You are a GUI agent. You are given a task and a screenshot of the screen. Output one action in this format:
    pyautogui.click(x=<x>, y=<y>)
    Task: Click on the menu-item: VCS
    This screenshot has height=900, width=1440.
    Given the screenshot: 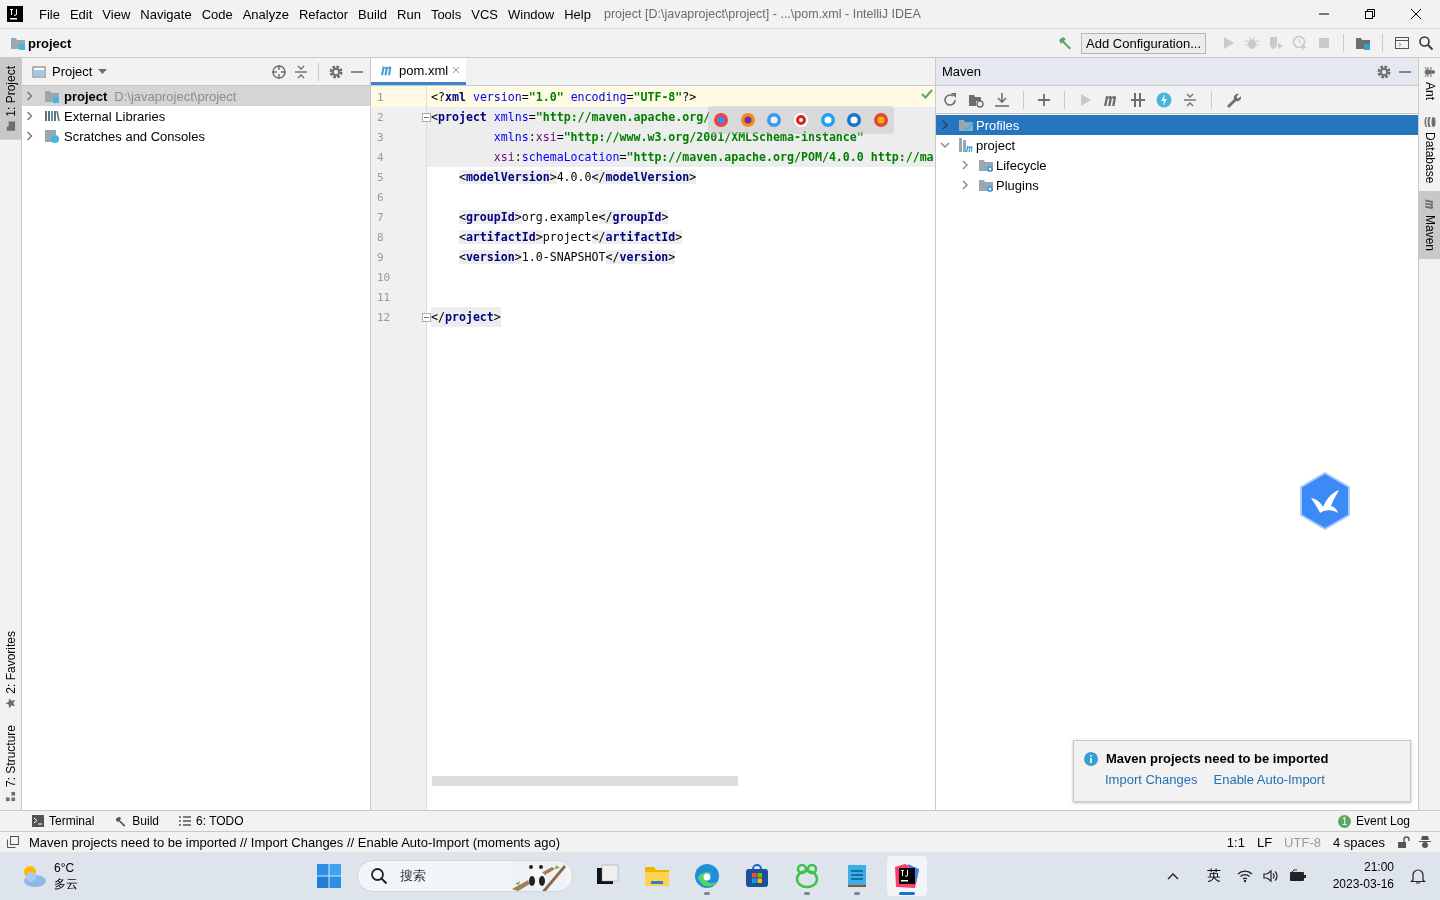 What is the action you would take?
    pyautogui.click(x=484, y=14)
    